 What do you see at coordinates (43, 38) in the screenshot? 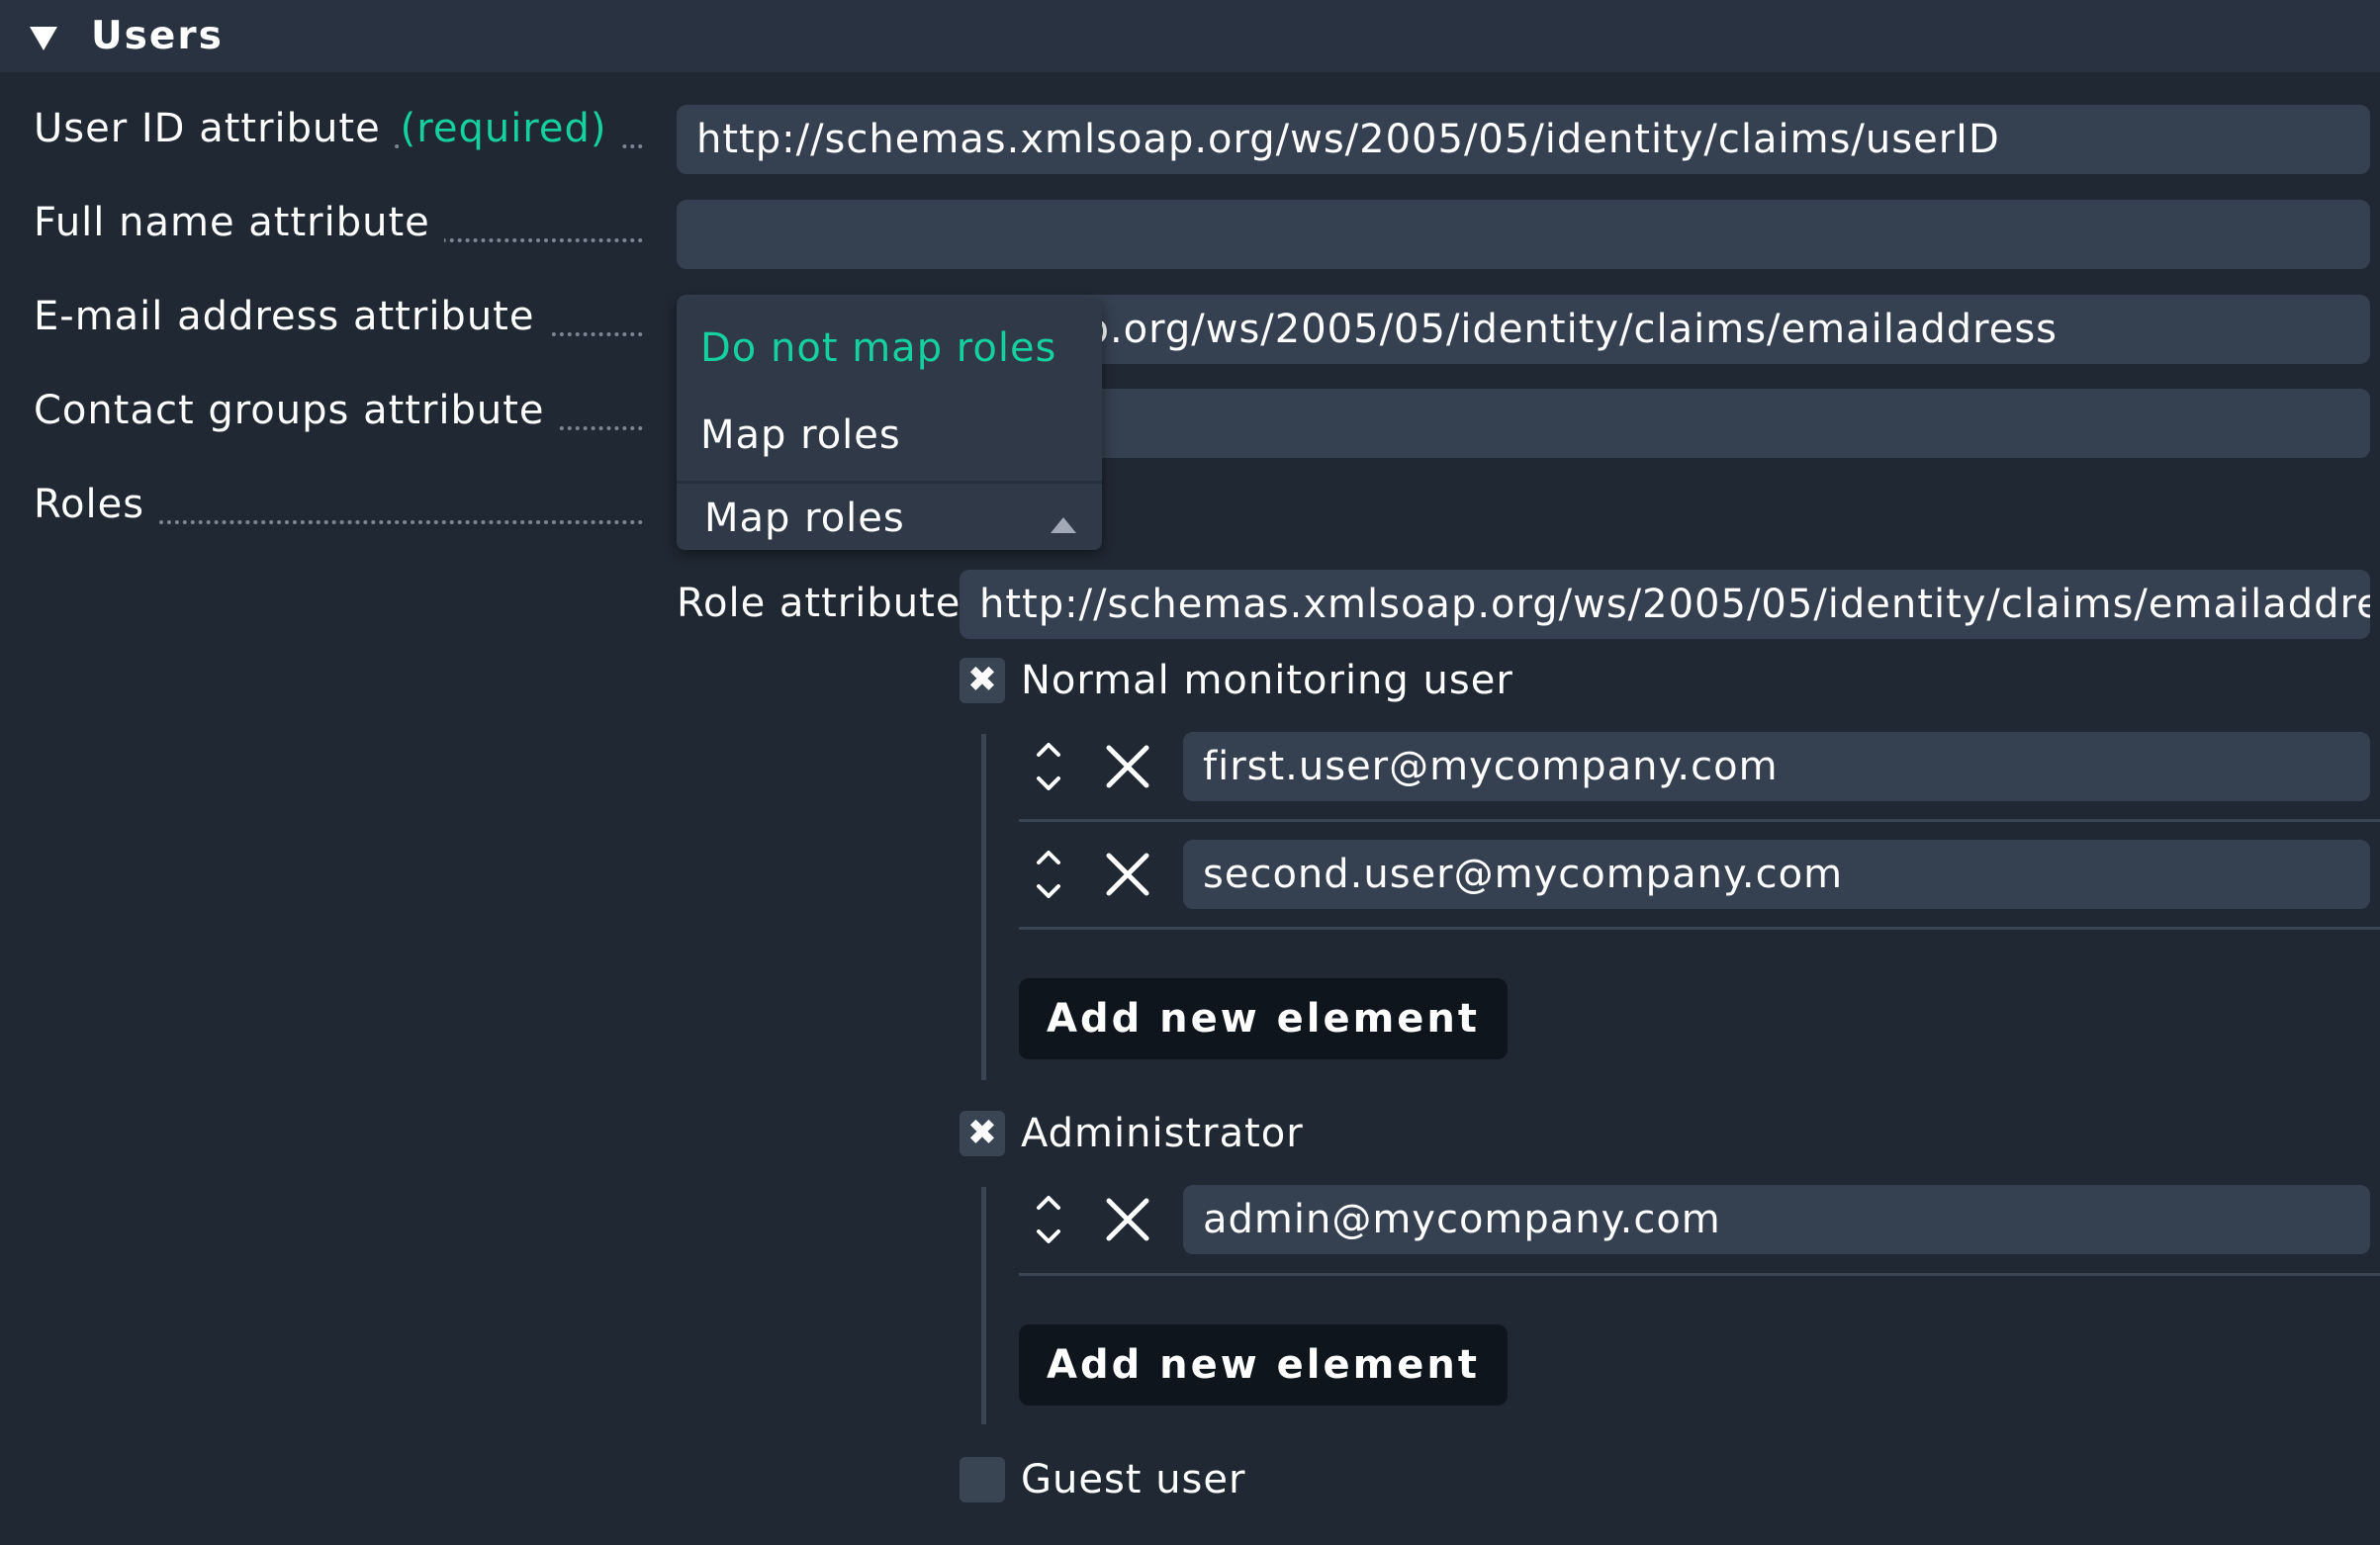
I see `collapse-triangle-icon` at bounding box center [43, 38].